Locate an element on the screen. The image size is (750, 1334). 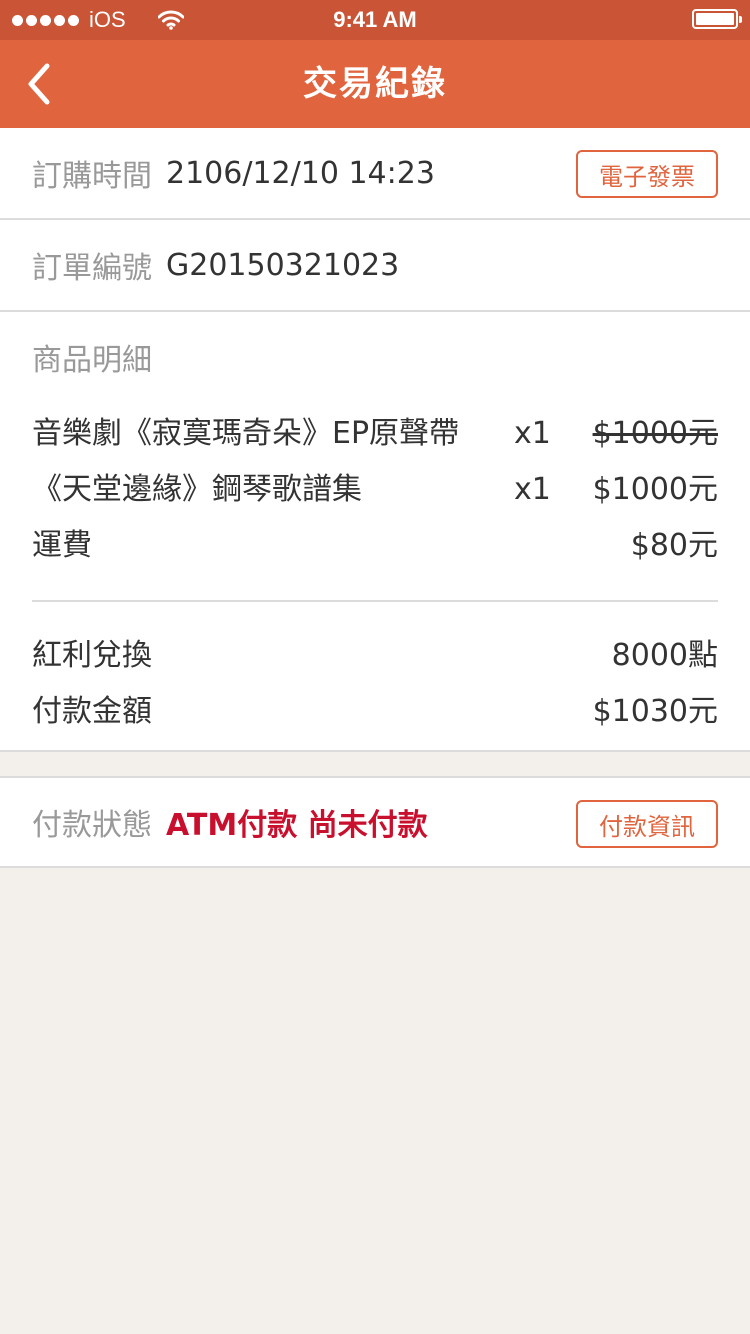
product-item-name: 《天堂邊緣》鋼琴歌譜集 is located at coordinates (197, 489).